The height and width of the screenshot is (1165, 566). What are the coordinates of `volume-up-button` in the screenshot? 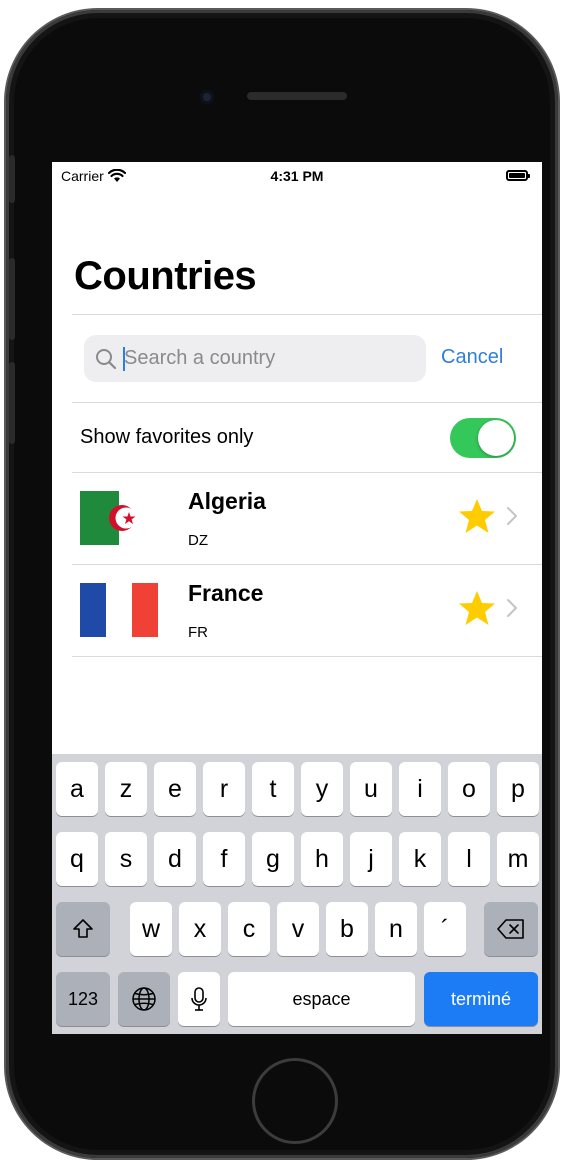 It's located at (12, 299).